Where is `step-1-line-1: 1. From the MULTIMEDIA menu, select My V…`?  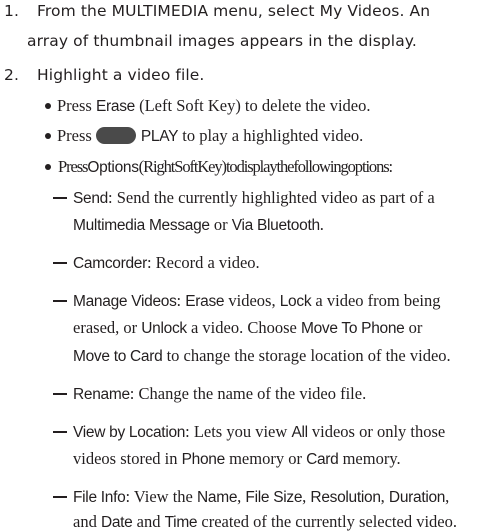
step-1-line-1: 1. From the MULTIMEDIA menu, select My V… is located at coordinates (217, 11).